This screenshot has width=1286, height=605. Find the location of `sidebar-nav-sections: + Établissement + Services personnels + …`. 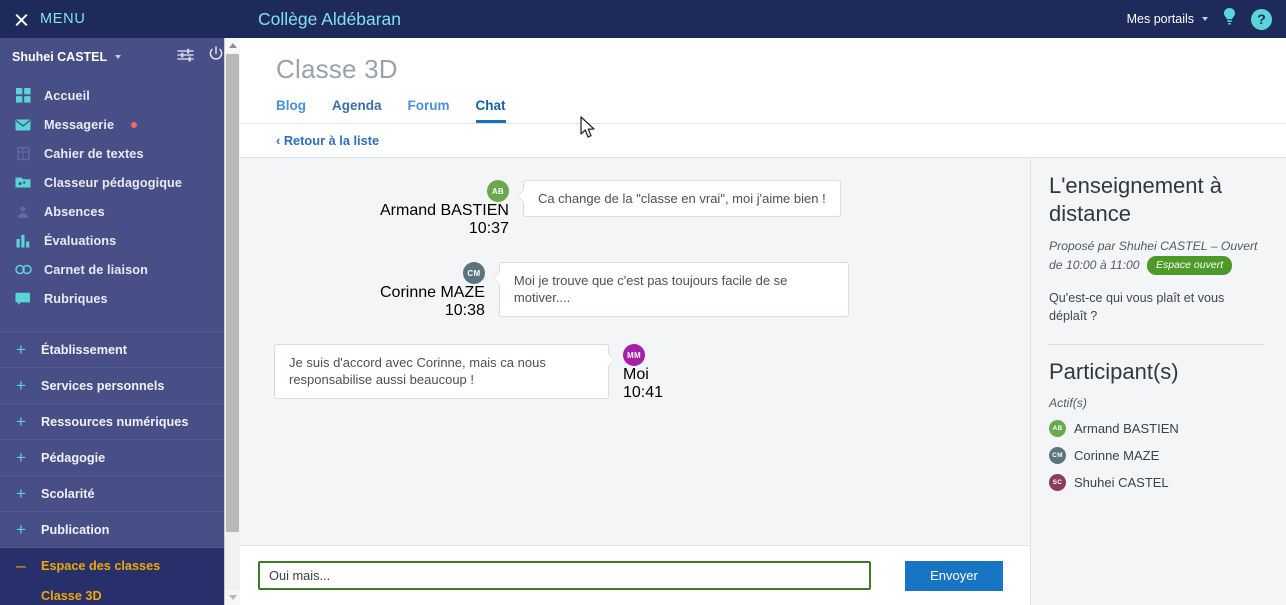

sidebar-nav-sections: + Établissement + Services personnels + … is located at coordinates (120, 468).